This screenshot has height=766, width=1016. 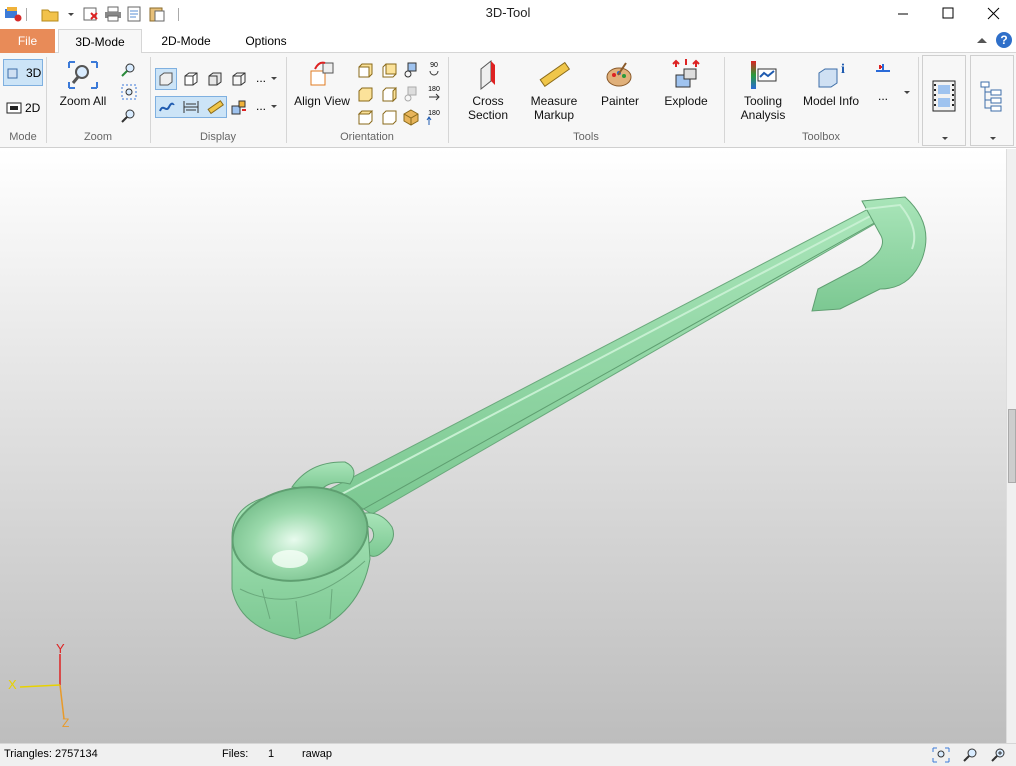 What do you see at coordinates (991, 96) in the screenshot?
I see `tree-icon` at bounding box center [991, 96].